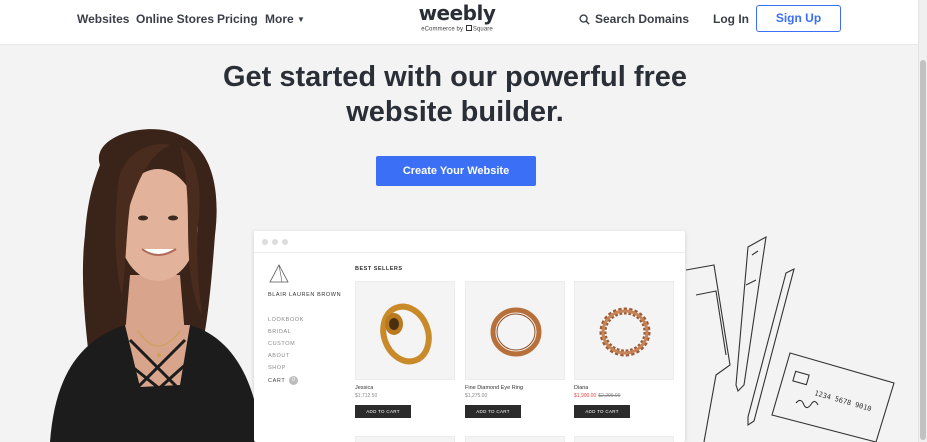 This screenshot has height=442, width=927. Describe the element at coordinates (581, 388) in the screenshot. I see `product-name: Diana` at that location.